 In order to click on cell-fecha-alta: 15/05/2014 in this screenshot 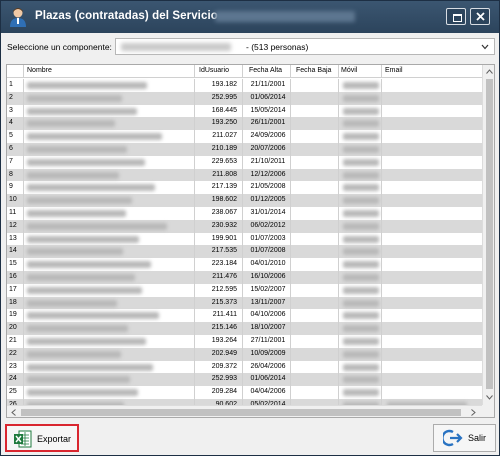, I will do `click(268, 110)`.